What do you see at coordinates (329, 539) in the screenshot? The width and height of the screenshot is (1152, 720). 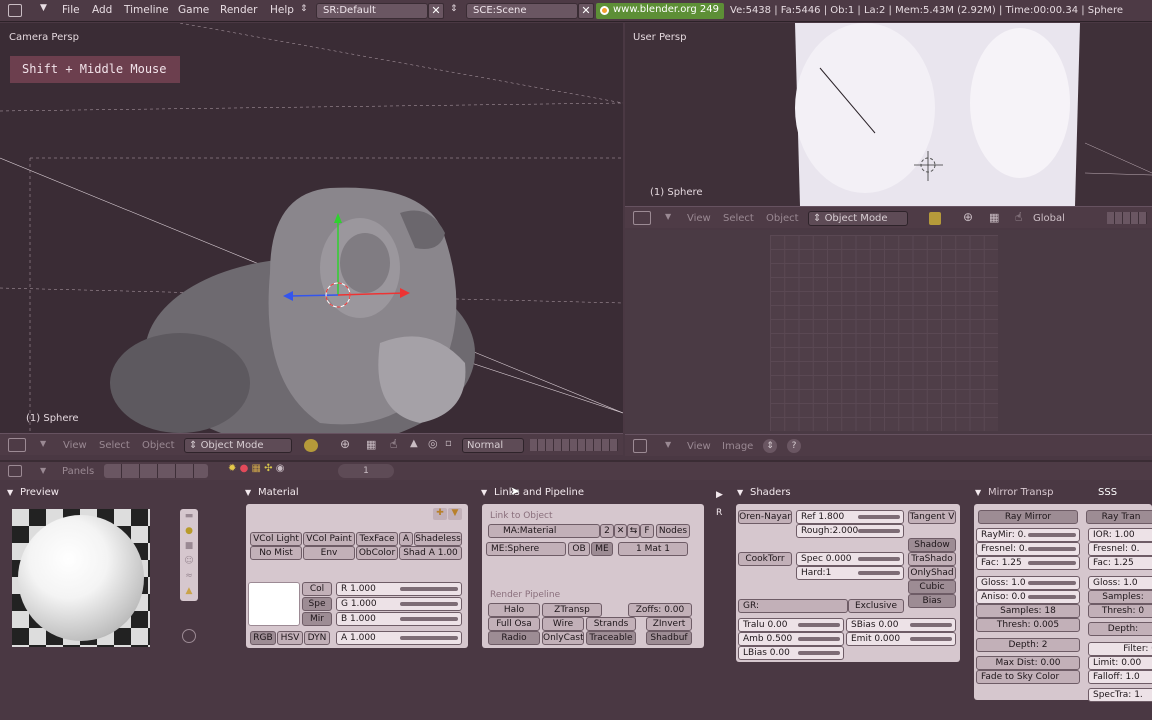 I see `vcol-paint-toggle: VCol Paint` at bounding box center [329, 539].